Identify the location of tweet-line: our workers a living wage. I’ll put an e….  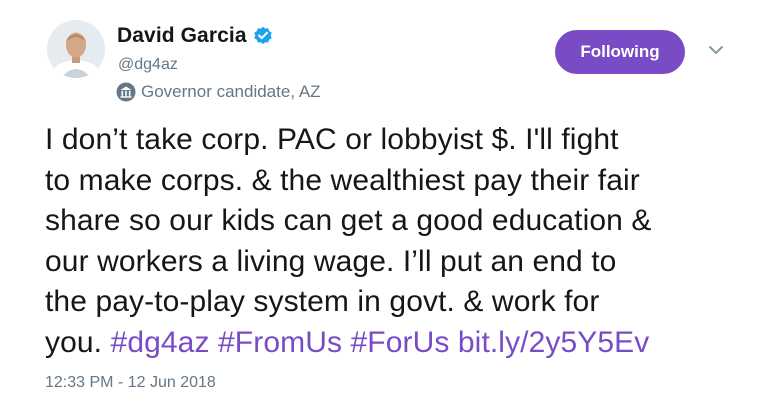
(331, 261).